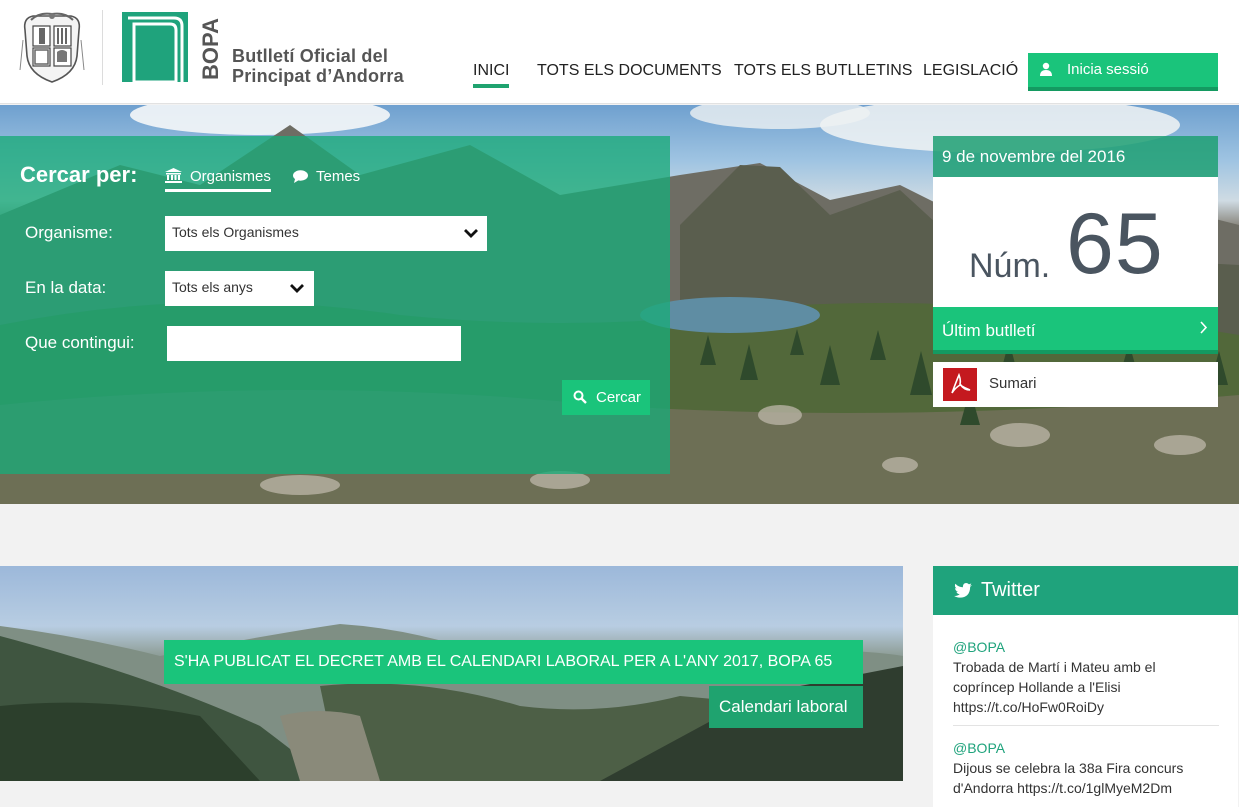 The width and height of the screenshot is (1239, 807). What do you see at coordinates (338, 176) in the screenshot?
I see `tab-temes-label: Temes` at bounding box center [338, 176].